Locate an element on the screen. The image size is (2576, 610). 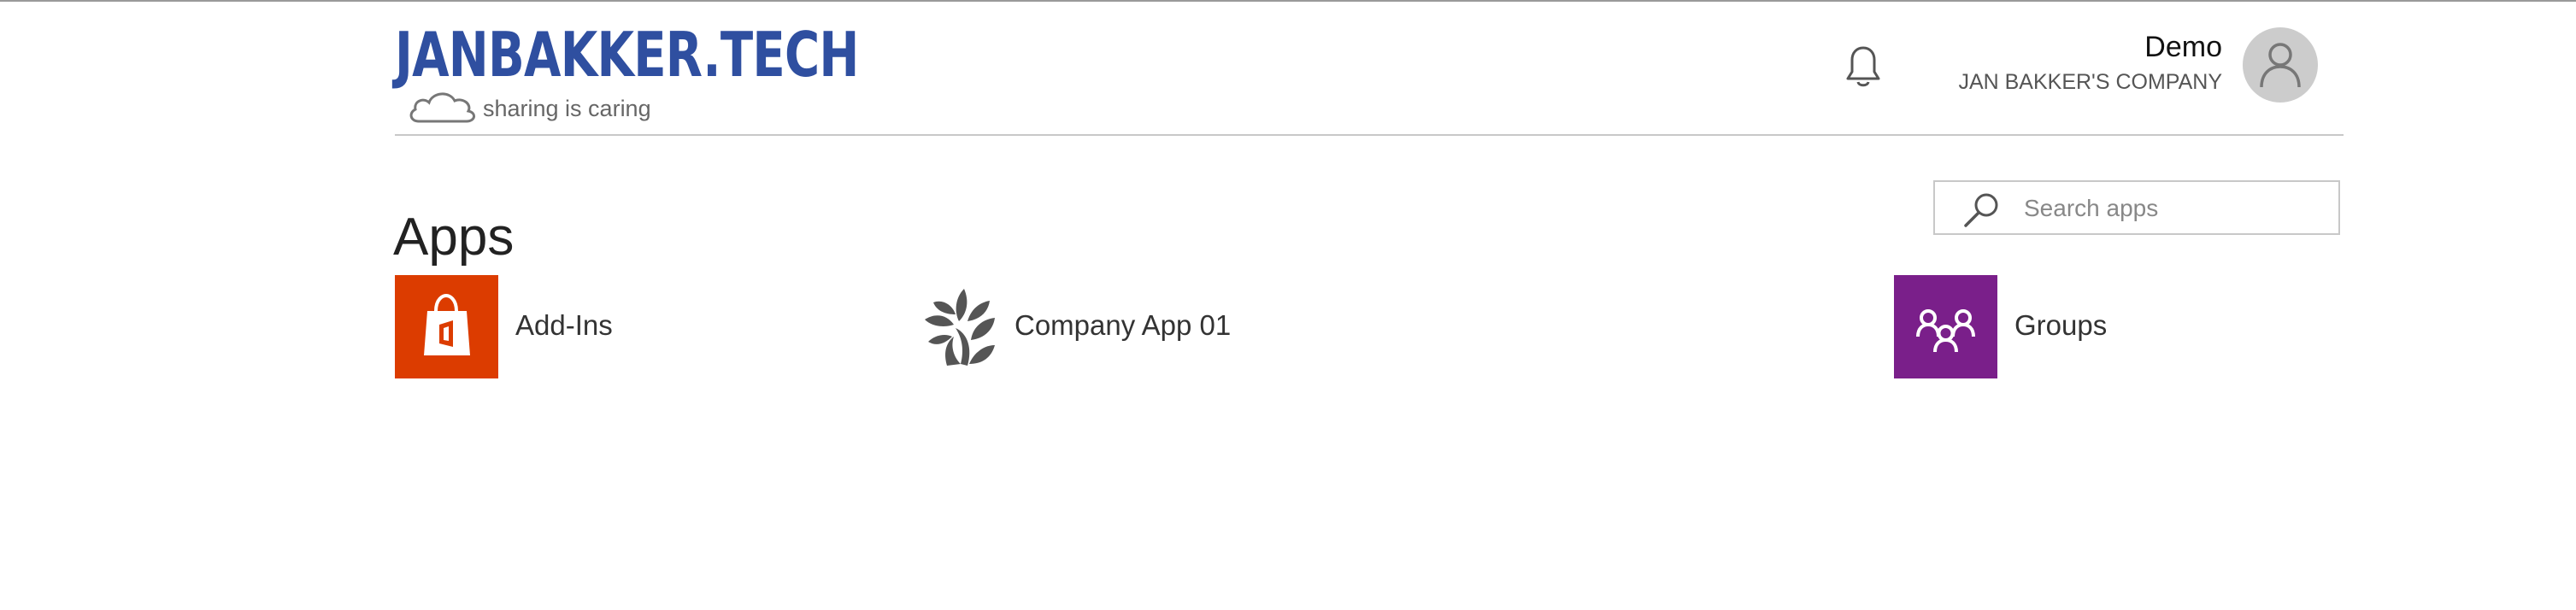
person-icon is located at coordinates (2280, 65).